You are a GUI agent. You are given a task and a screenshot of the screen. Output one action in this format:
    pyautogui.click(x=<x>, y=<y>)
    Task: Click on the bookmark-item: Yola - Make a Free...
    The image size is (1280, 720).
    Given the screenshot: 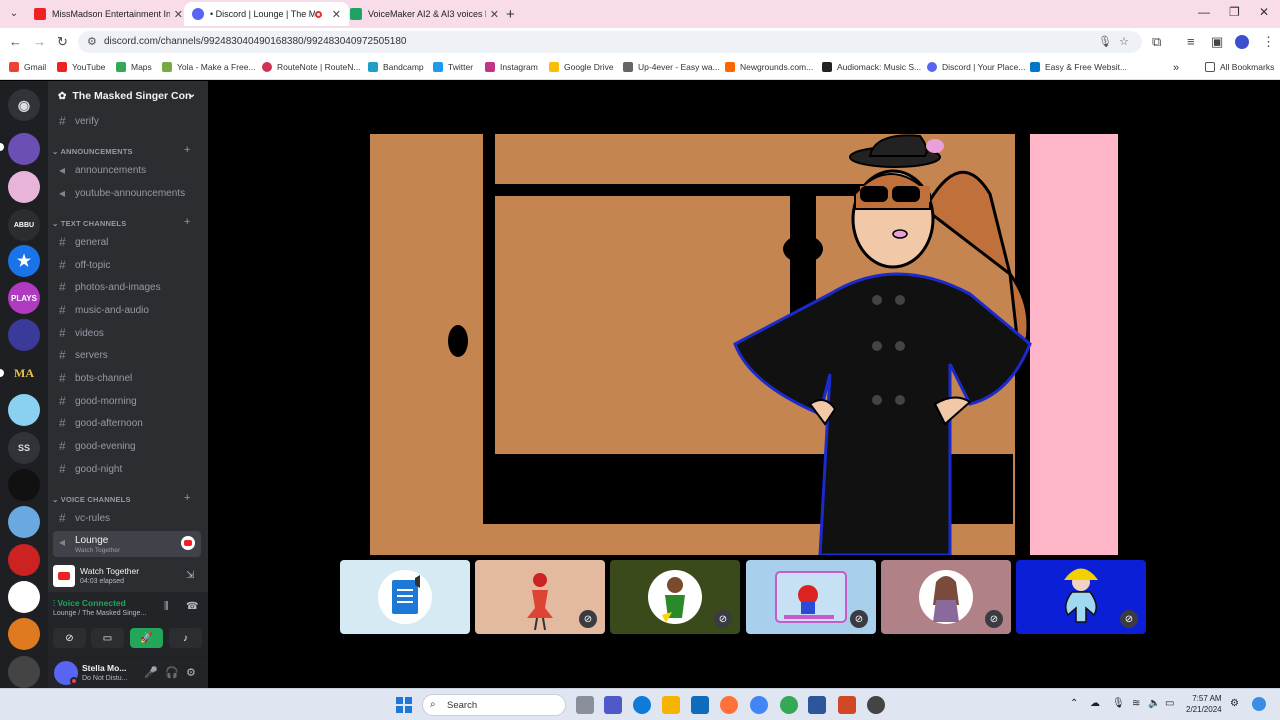 What is the action you would take?
    pyautogui.click(x=209, y=67)
    